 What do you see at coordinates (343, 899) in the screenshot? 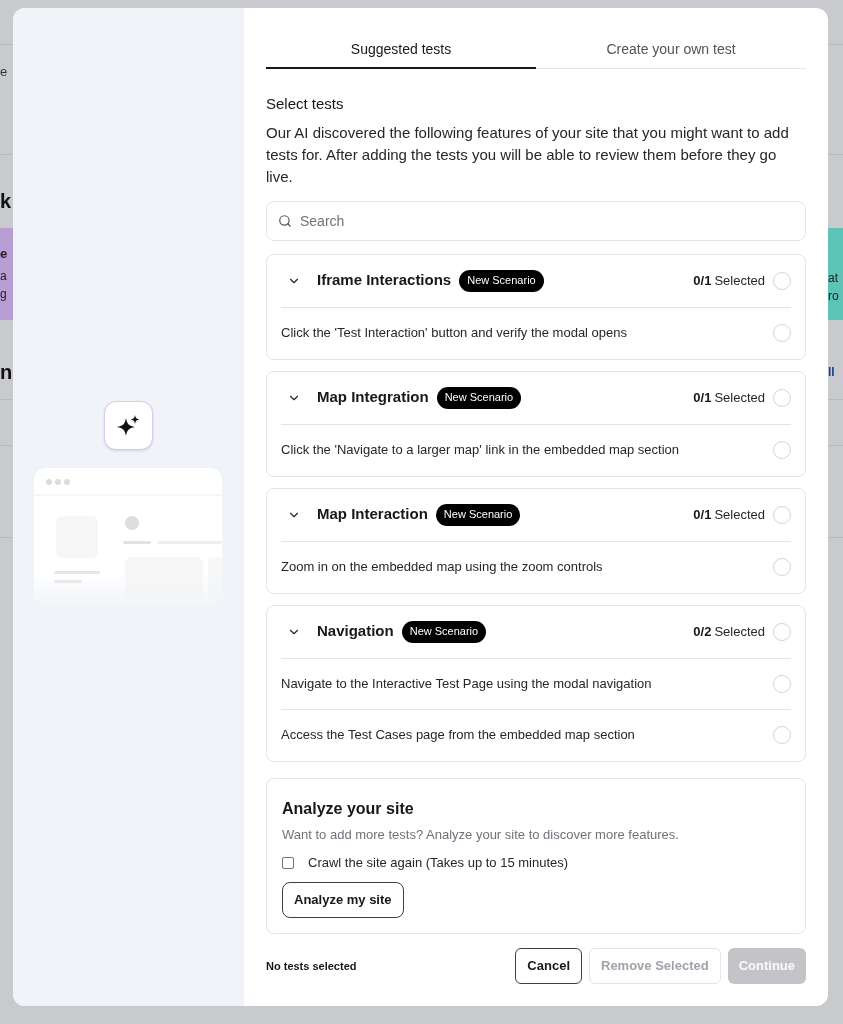
I see `analyze-button: Analyze my site` at bounding box center [343, 899].